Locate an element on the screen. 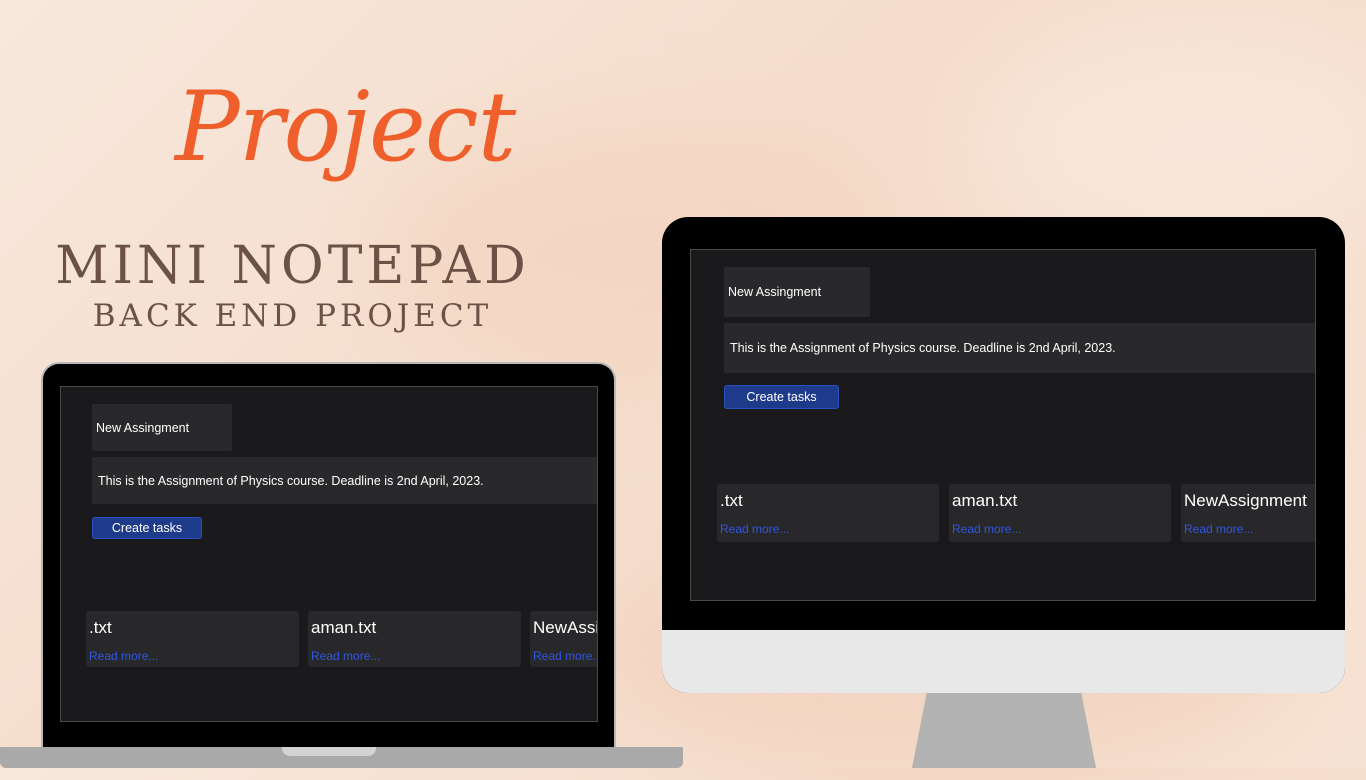  script-title: Project is located at coordinates (345, 127).